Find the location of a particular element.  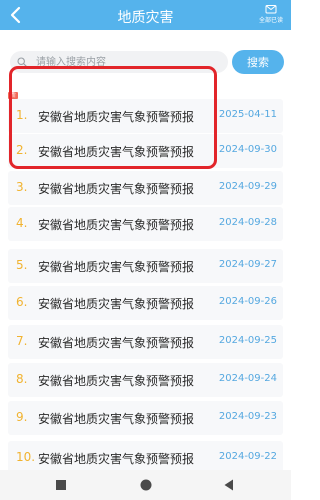

triangle-back-icon is located at coordinates (229, 485).